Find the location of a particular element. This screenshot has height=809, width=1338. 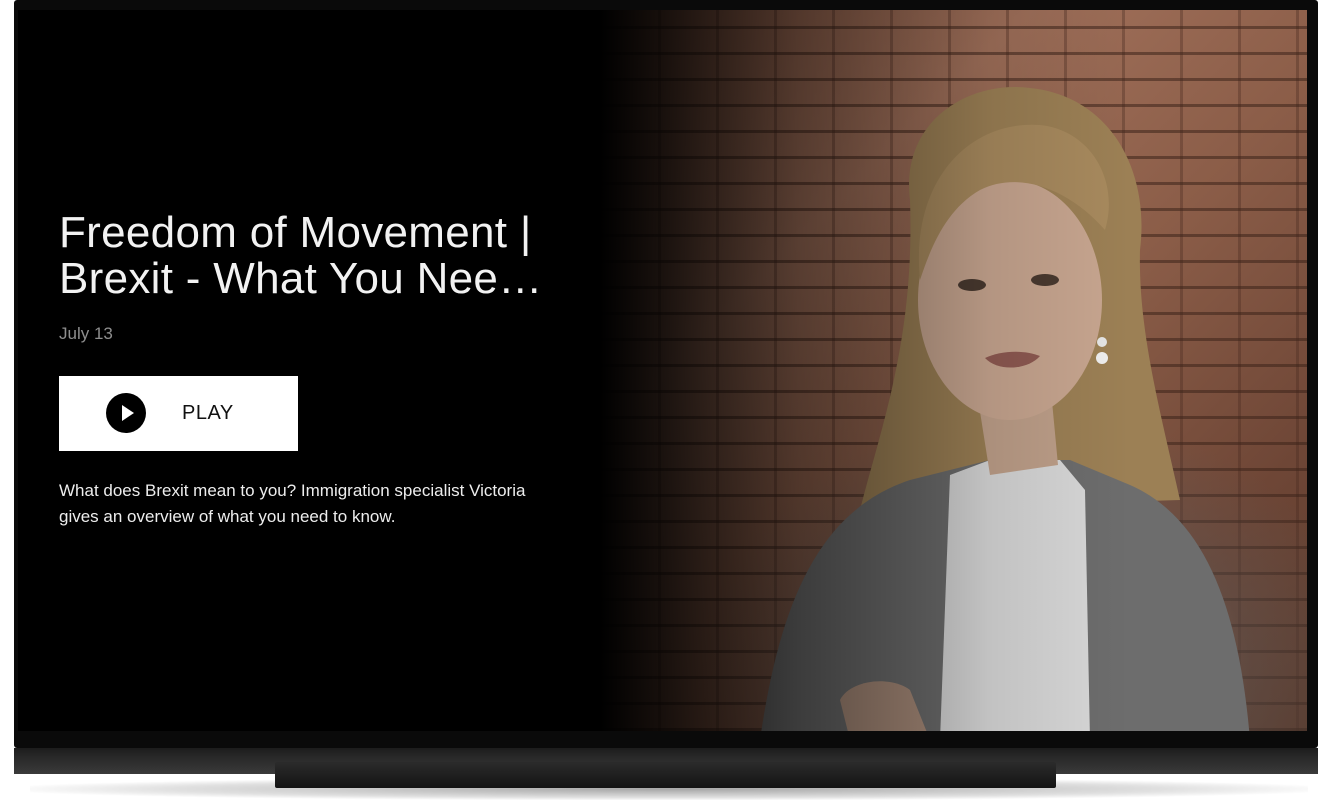

play-button-label: PLAY is located at coordinates (208, 413).